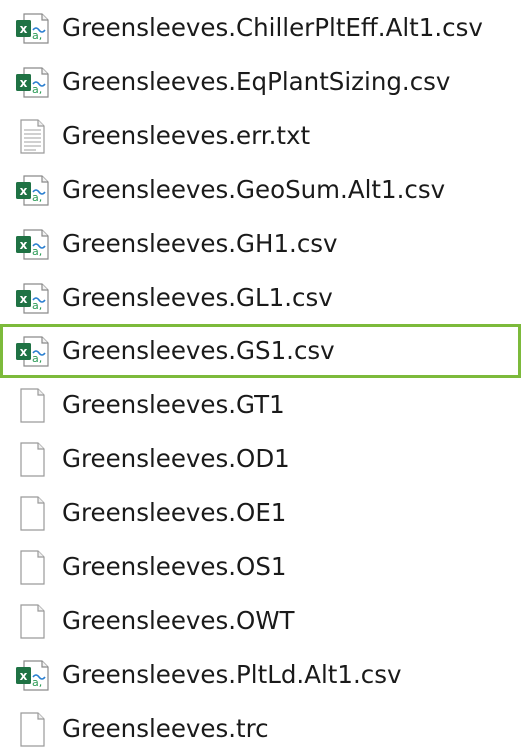  I want to click on file-name: Greensleeves.OD1, so click(176, 459).